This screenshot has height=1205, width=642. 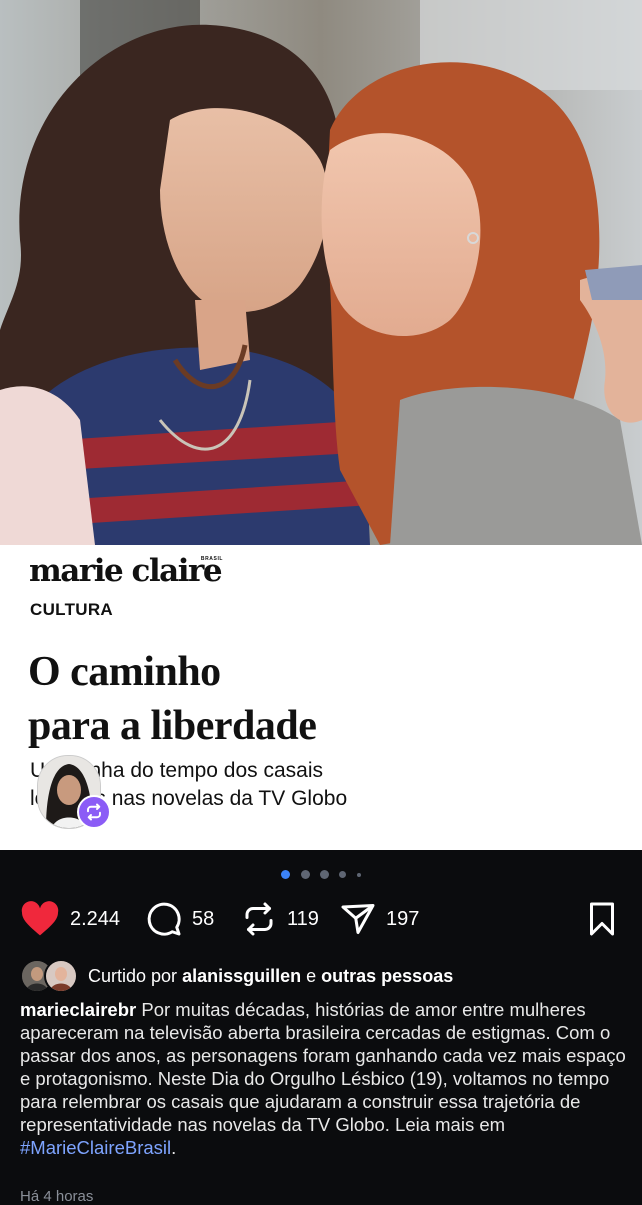 What do you see at coordinates (164, 919) in the screenshot?
I see `comment-icon` at bounding box center [164, 919].